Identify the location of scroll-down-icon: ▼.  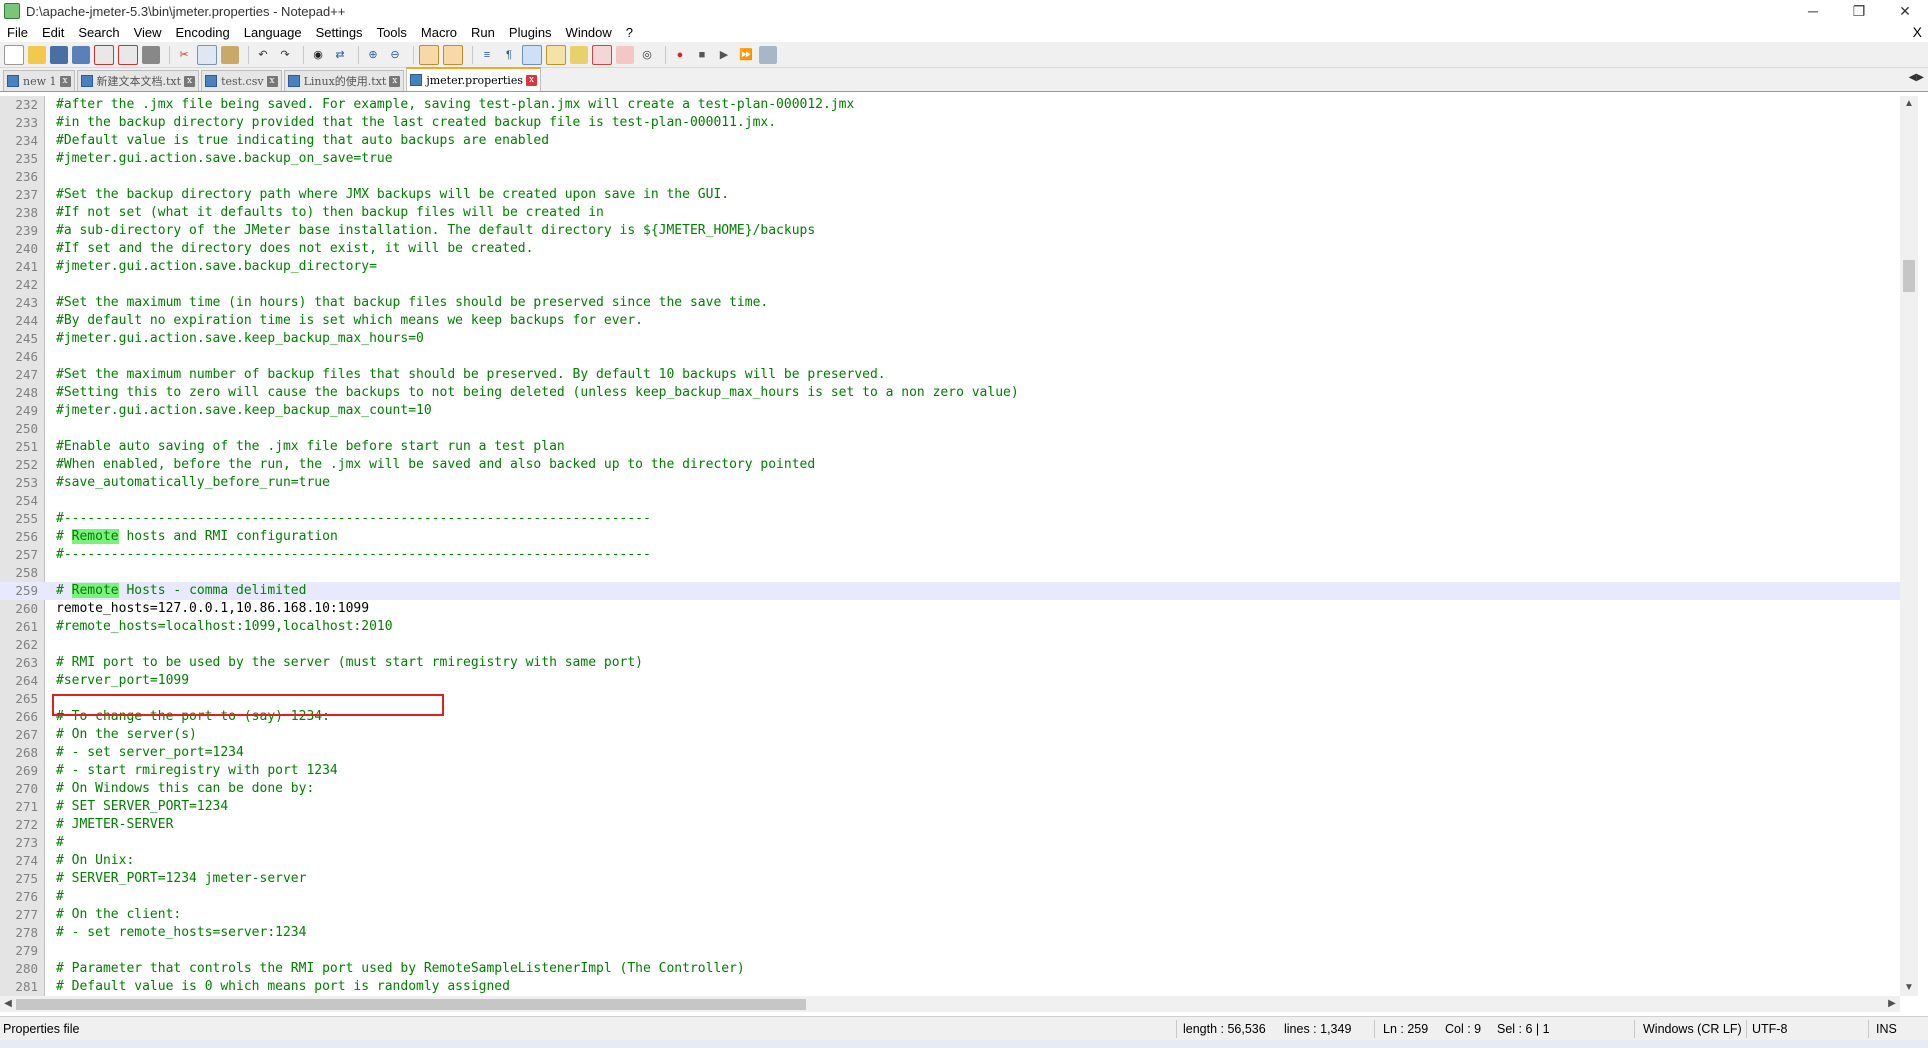
(1909, 988).